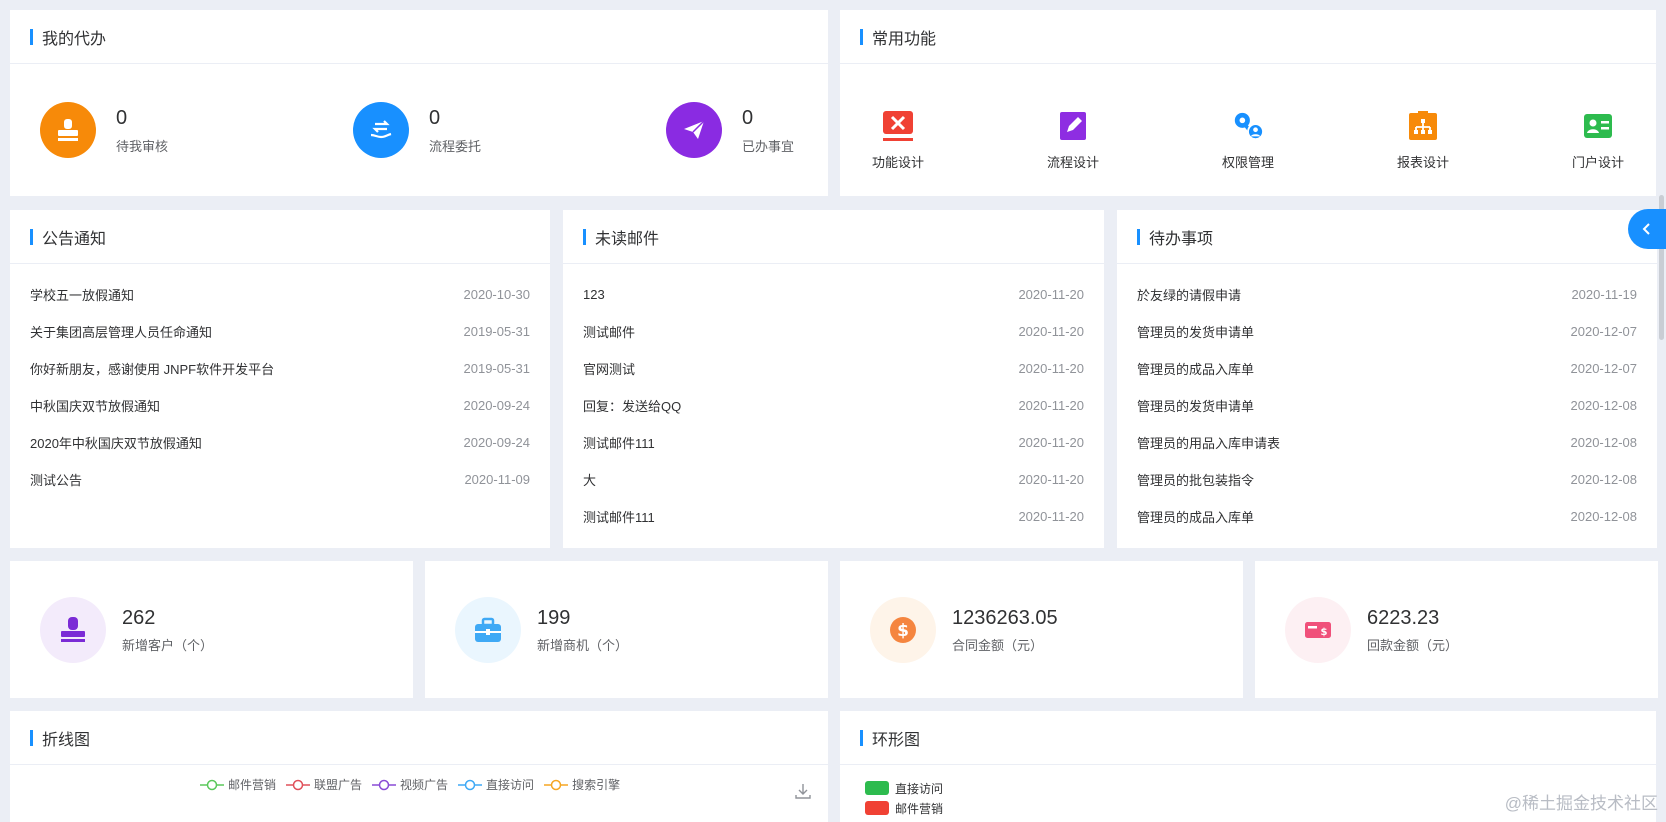  Describe the element at coordinates (833, 405) in the screenshot. I see `list-item: 回复：发送给QQ 2020-11-20` at that location.